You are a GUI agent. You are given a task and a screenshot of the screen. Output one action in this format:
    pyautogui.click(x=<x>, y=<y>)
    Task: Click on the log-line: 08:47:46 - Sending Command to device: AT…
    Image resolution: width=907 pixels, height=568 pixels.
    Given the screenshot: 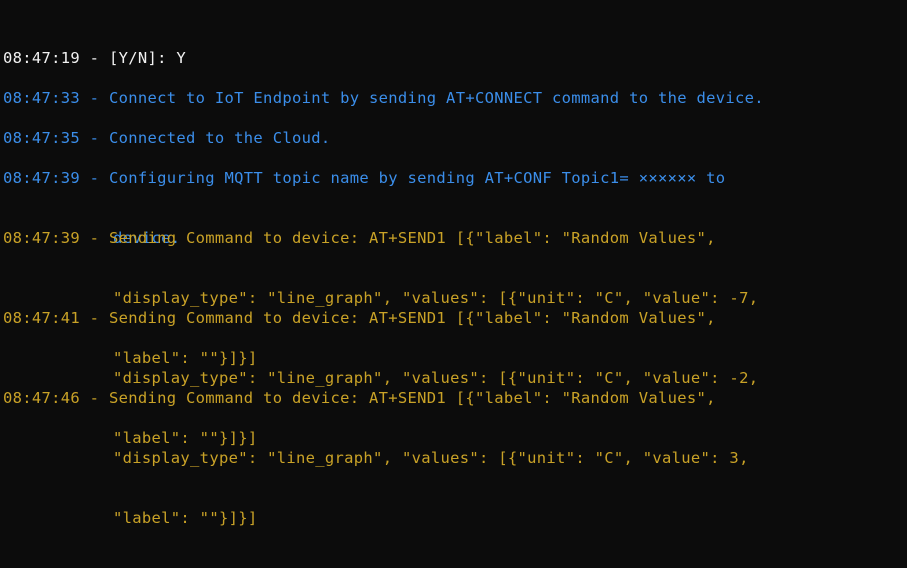 What is the action you would take?
    pyautogui.click(x=359, y=398)
    